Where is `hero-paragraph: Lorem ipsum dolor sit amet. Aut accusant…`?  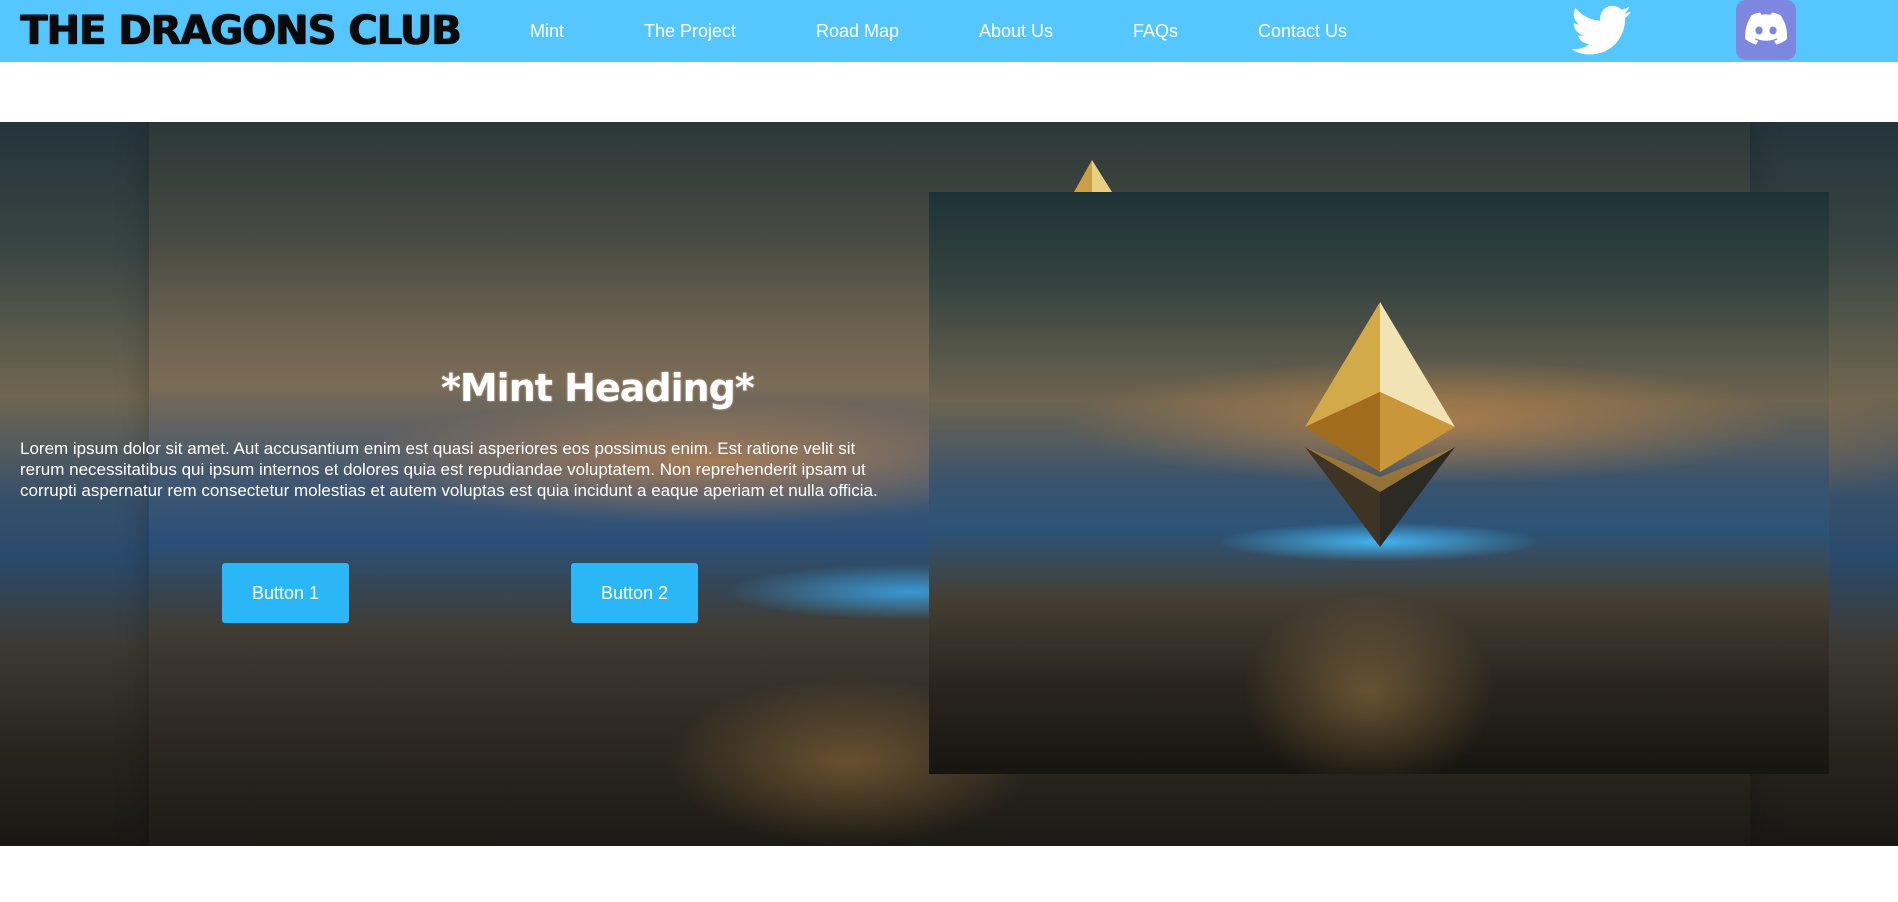 hero-paragraph: Lorem ipsum dolor sit amet. Aut accusant… is located at coordinates (449, 469).